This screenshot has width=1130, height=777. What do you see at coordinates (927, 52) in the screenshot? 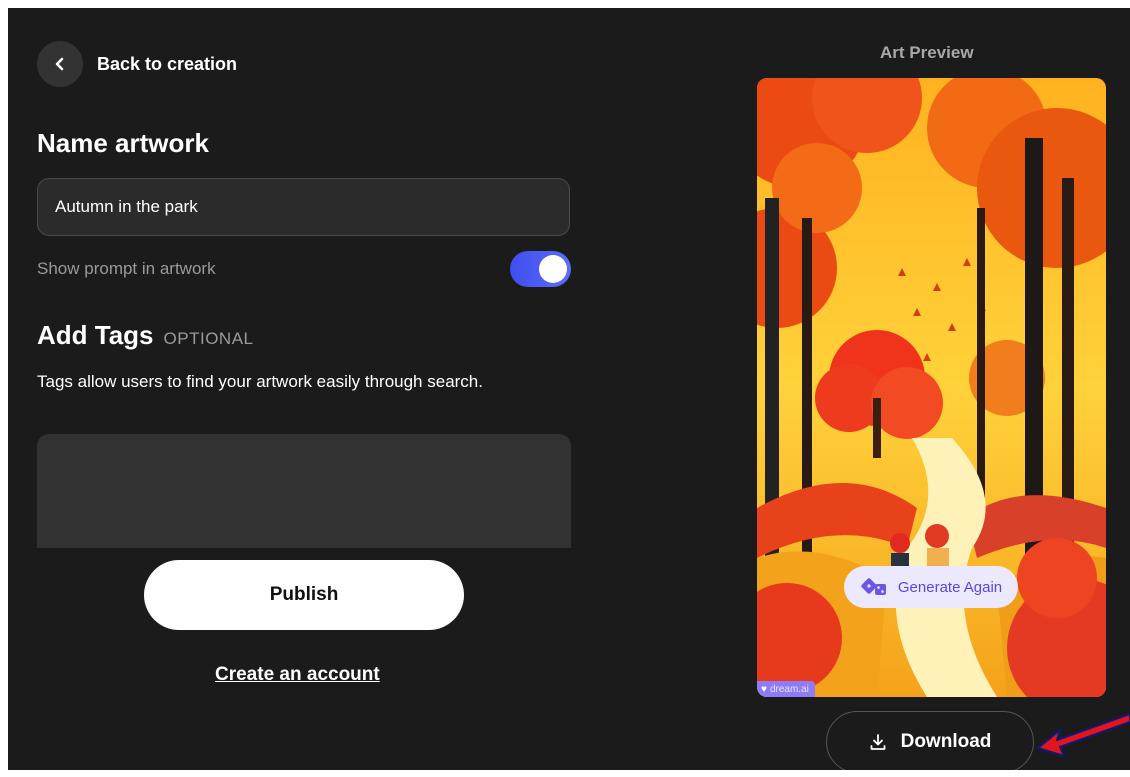
I see `art-preview-label: Art Preview` at bounding box center [927, 52].